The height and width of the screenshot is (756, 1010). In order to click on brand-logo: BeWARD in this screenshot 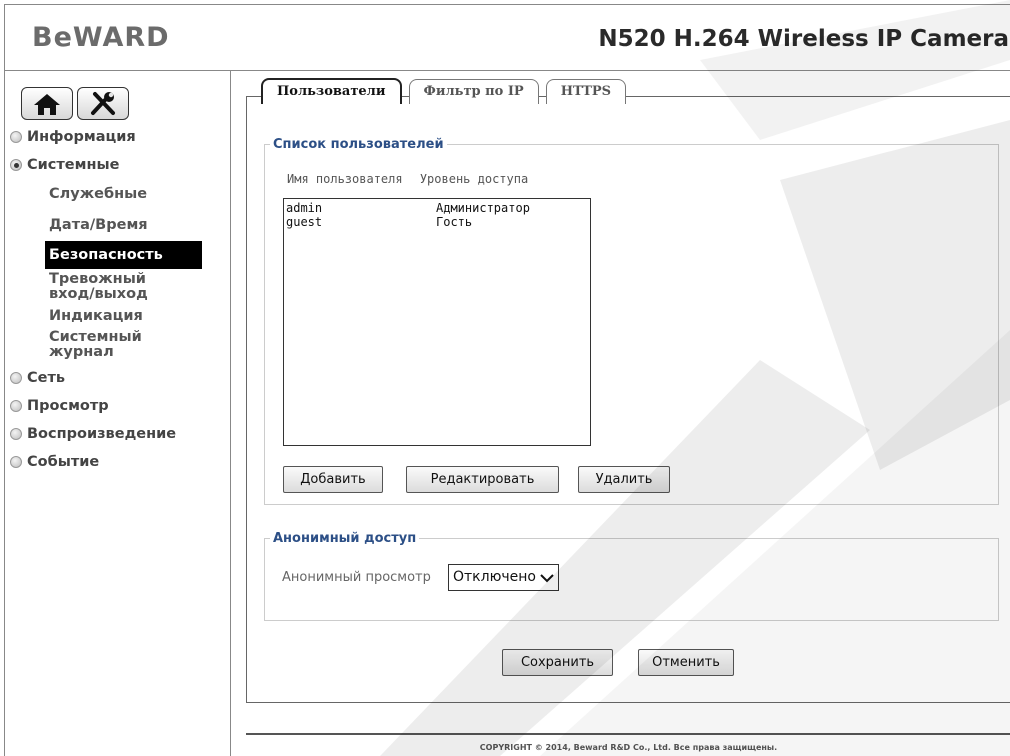, I will do `click(101, 37)`.